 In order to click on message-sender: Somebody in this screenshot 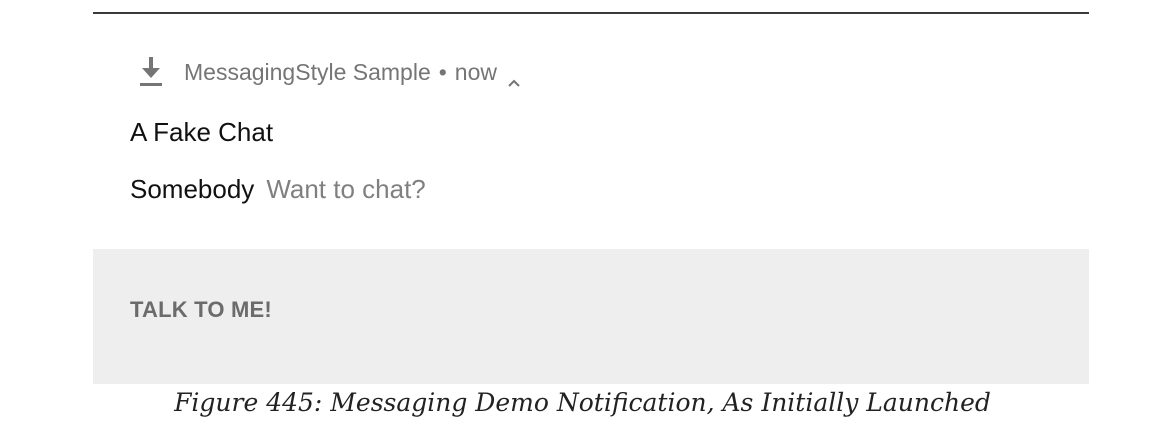, I will do `click(192, 189)`.